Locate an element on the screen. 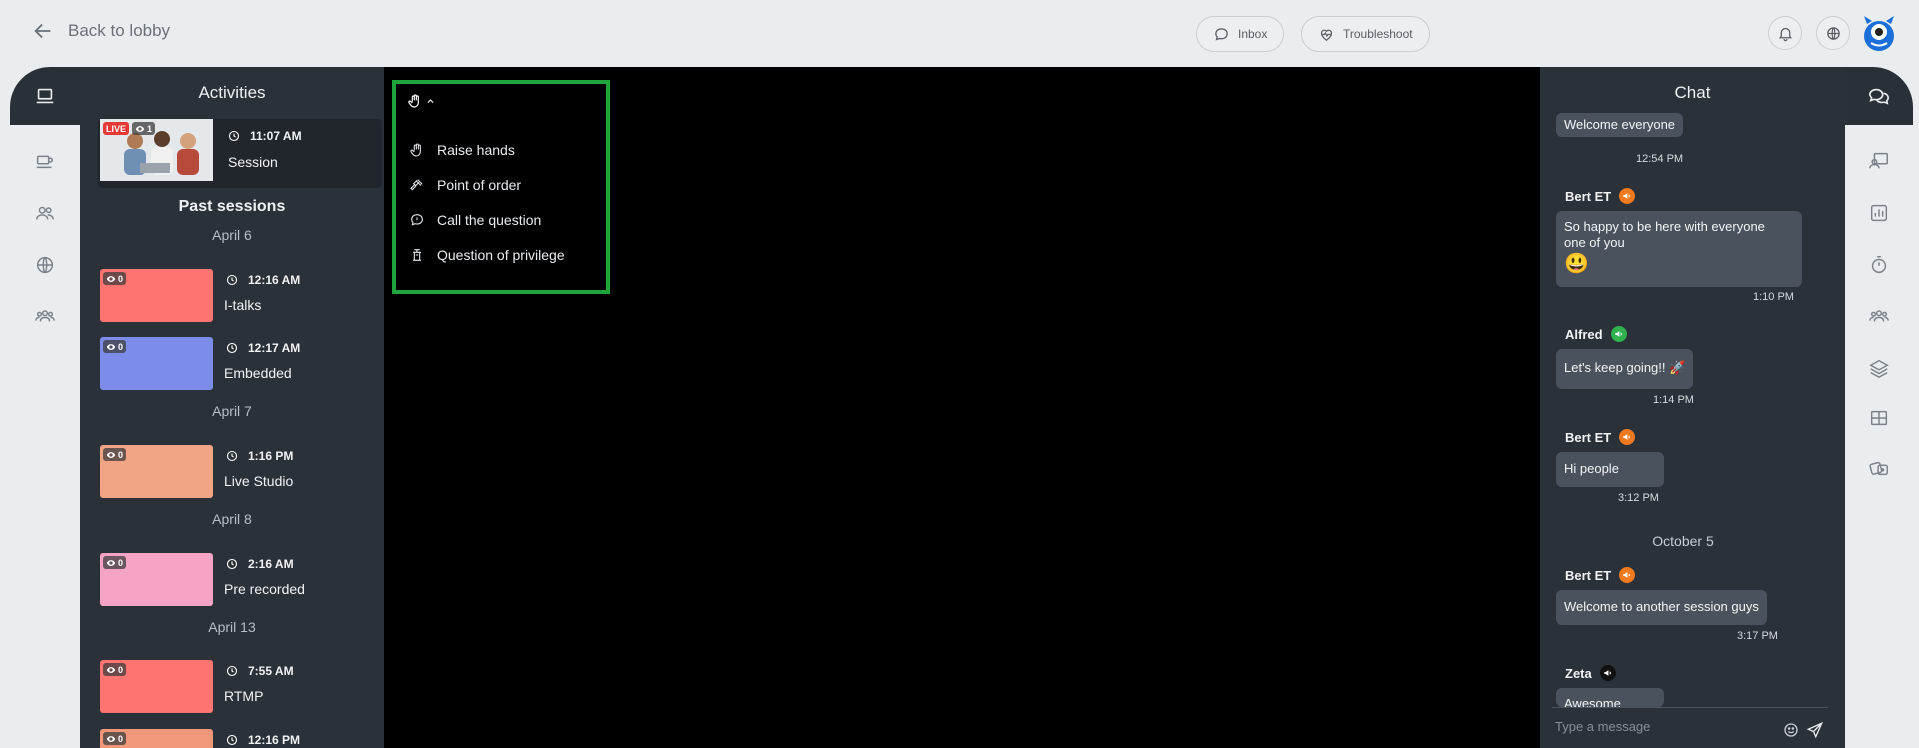 The image size is (1919, 748). nav-games is located at coordinates (1879, 468).